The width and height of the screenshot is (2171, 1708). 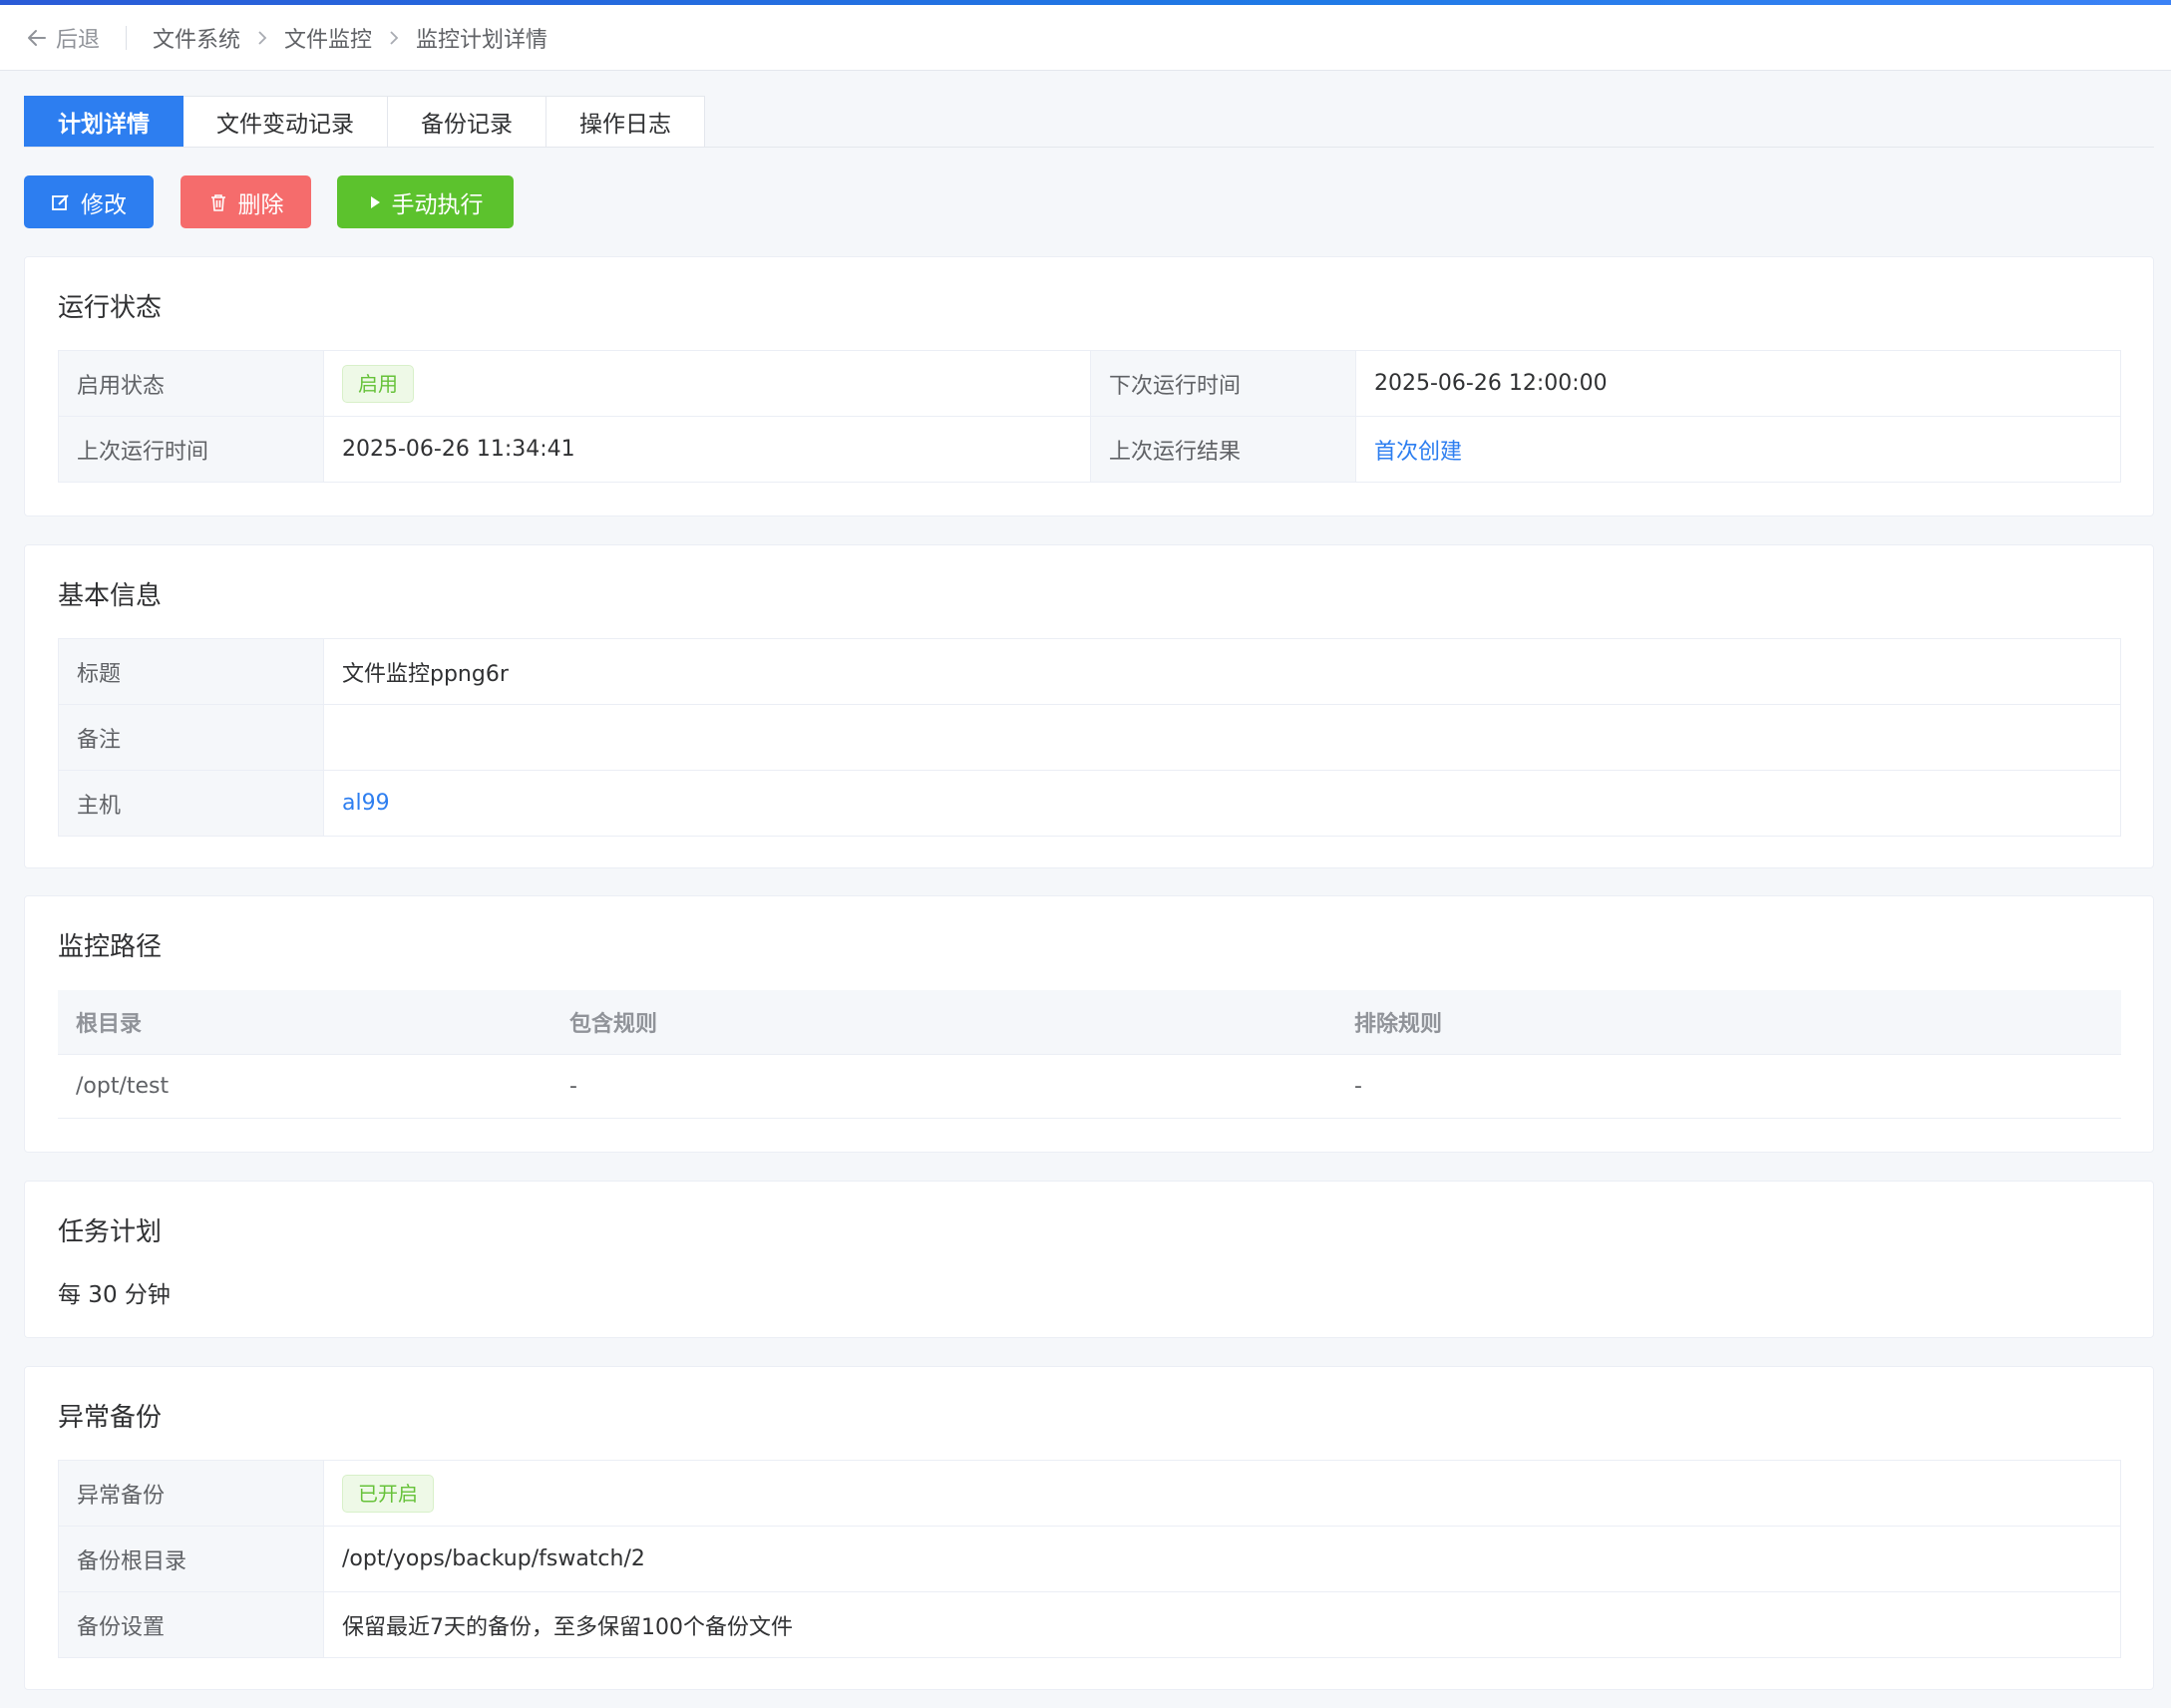 What do you see at coordinates (1089, 148) in the screenshot?
I see `tab-bar-divider` at bounding box center [1089, 148].